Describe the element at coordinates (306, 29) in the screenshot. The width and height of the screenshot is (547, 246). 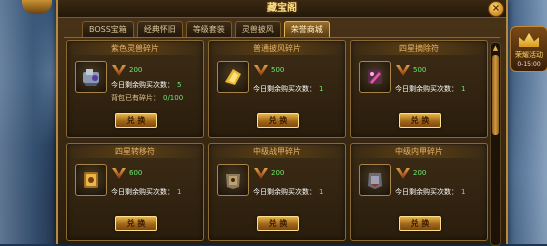
I see `tab-honor-shop: 荣誉商城` at that location.